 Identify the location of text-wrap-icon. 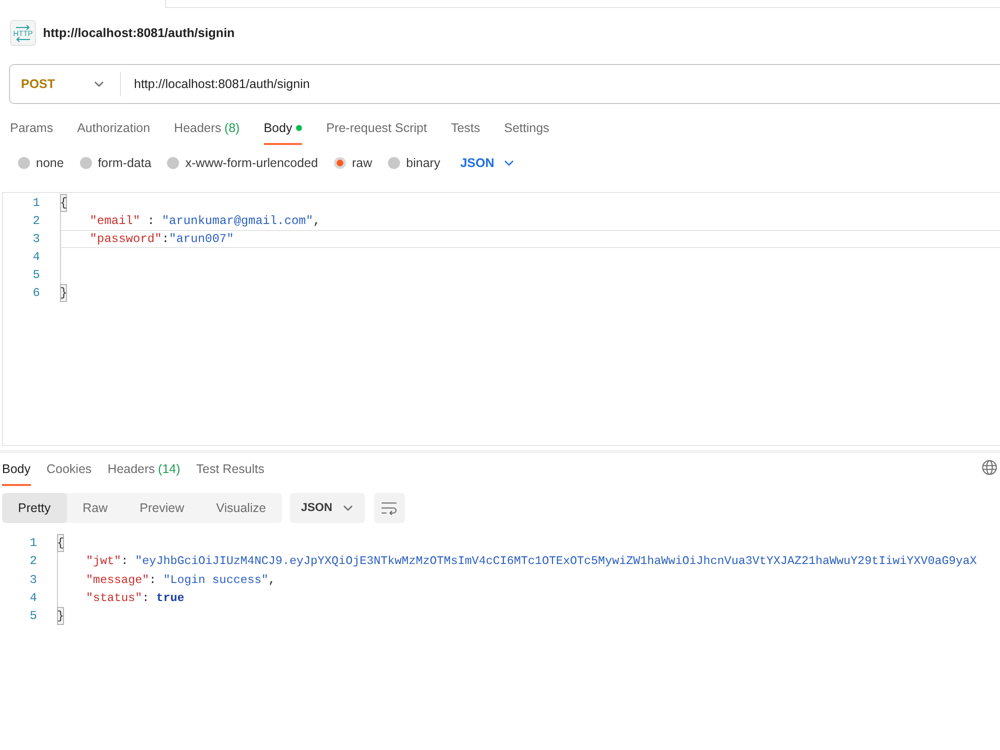
(389, 508).